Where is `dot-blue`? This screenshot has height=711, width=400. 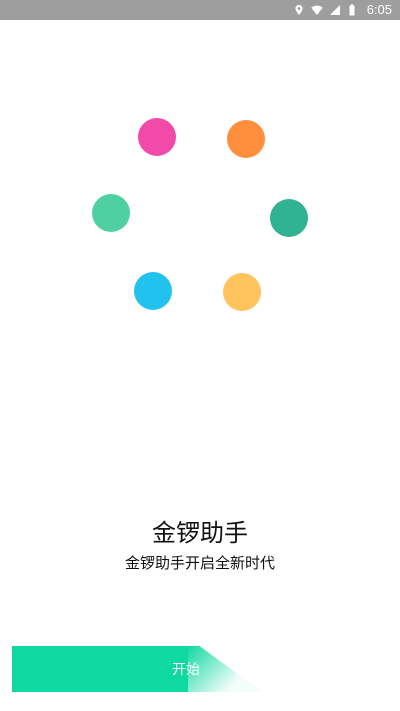
dot-blue is located at coordinates (153, 291).